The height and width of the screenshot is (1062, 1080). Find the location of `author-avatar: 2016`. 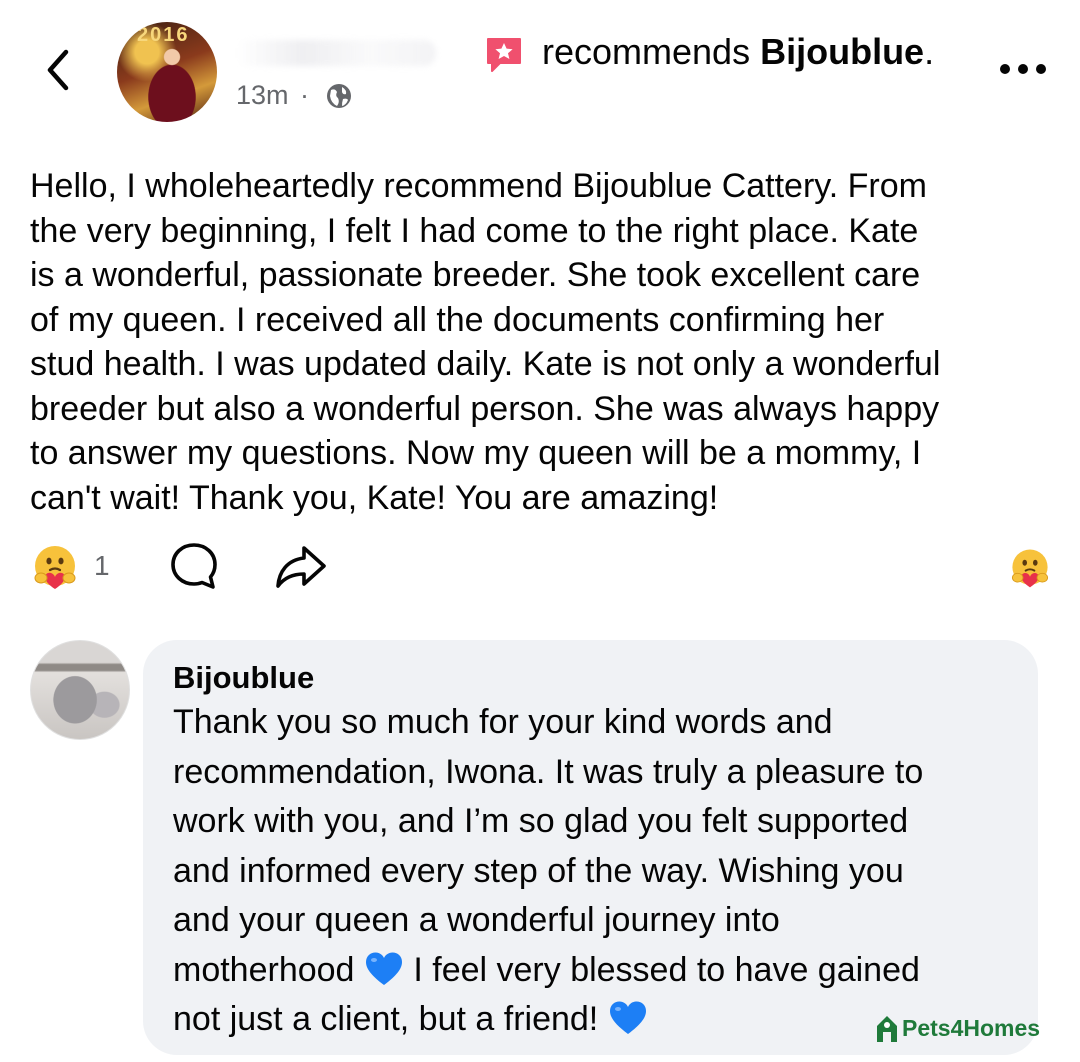

author-avatar: 2016 is located at coordinates (167, 72).